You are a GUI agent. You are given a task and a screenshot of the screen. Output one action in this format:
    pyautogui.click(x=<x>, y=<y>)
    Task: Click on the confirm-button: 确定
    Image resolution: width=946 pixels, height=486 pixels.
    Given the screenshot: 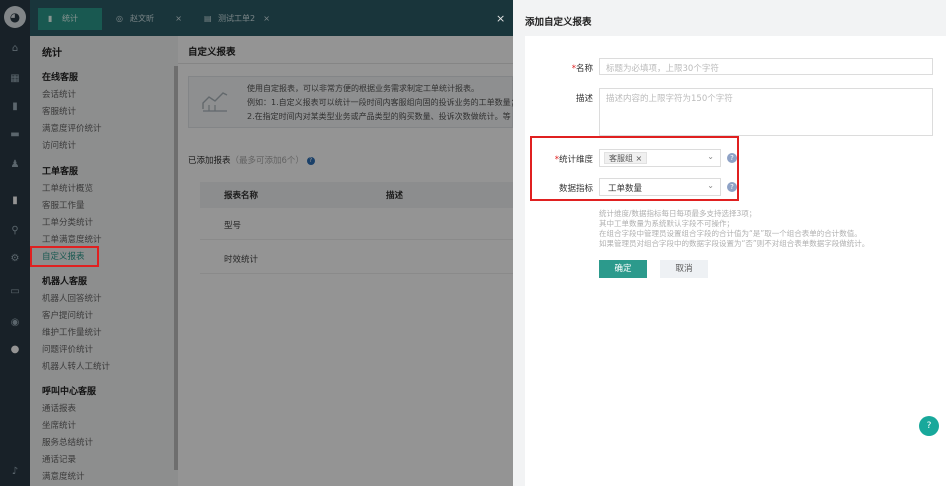 What is the action you would take?
    pyautogui.click(x=623, y=269)
    